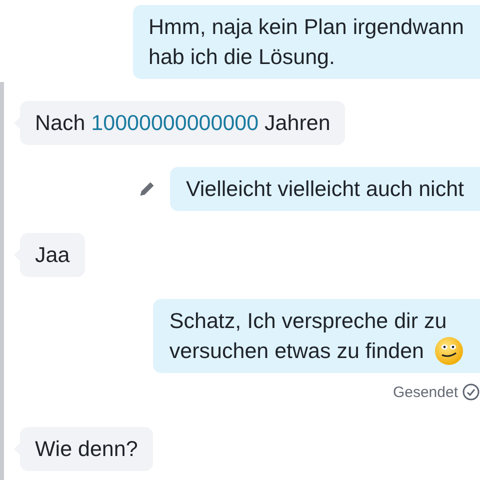 The image size is (480, 480). I want to click on smiley-icon, so click(449, 351).